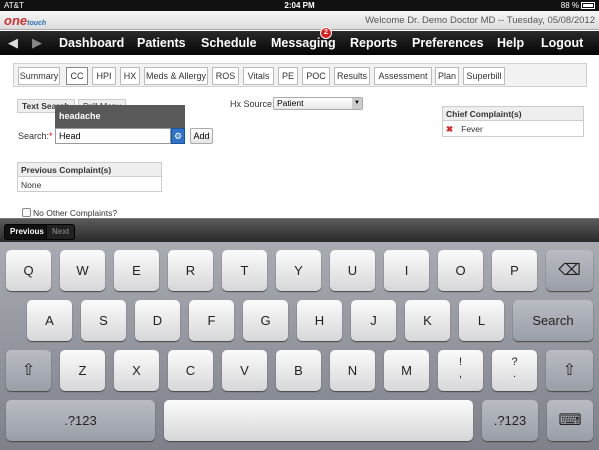  I want to click on complaint-search-input: Head, so click(113, 136).